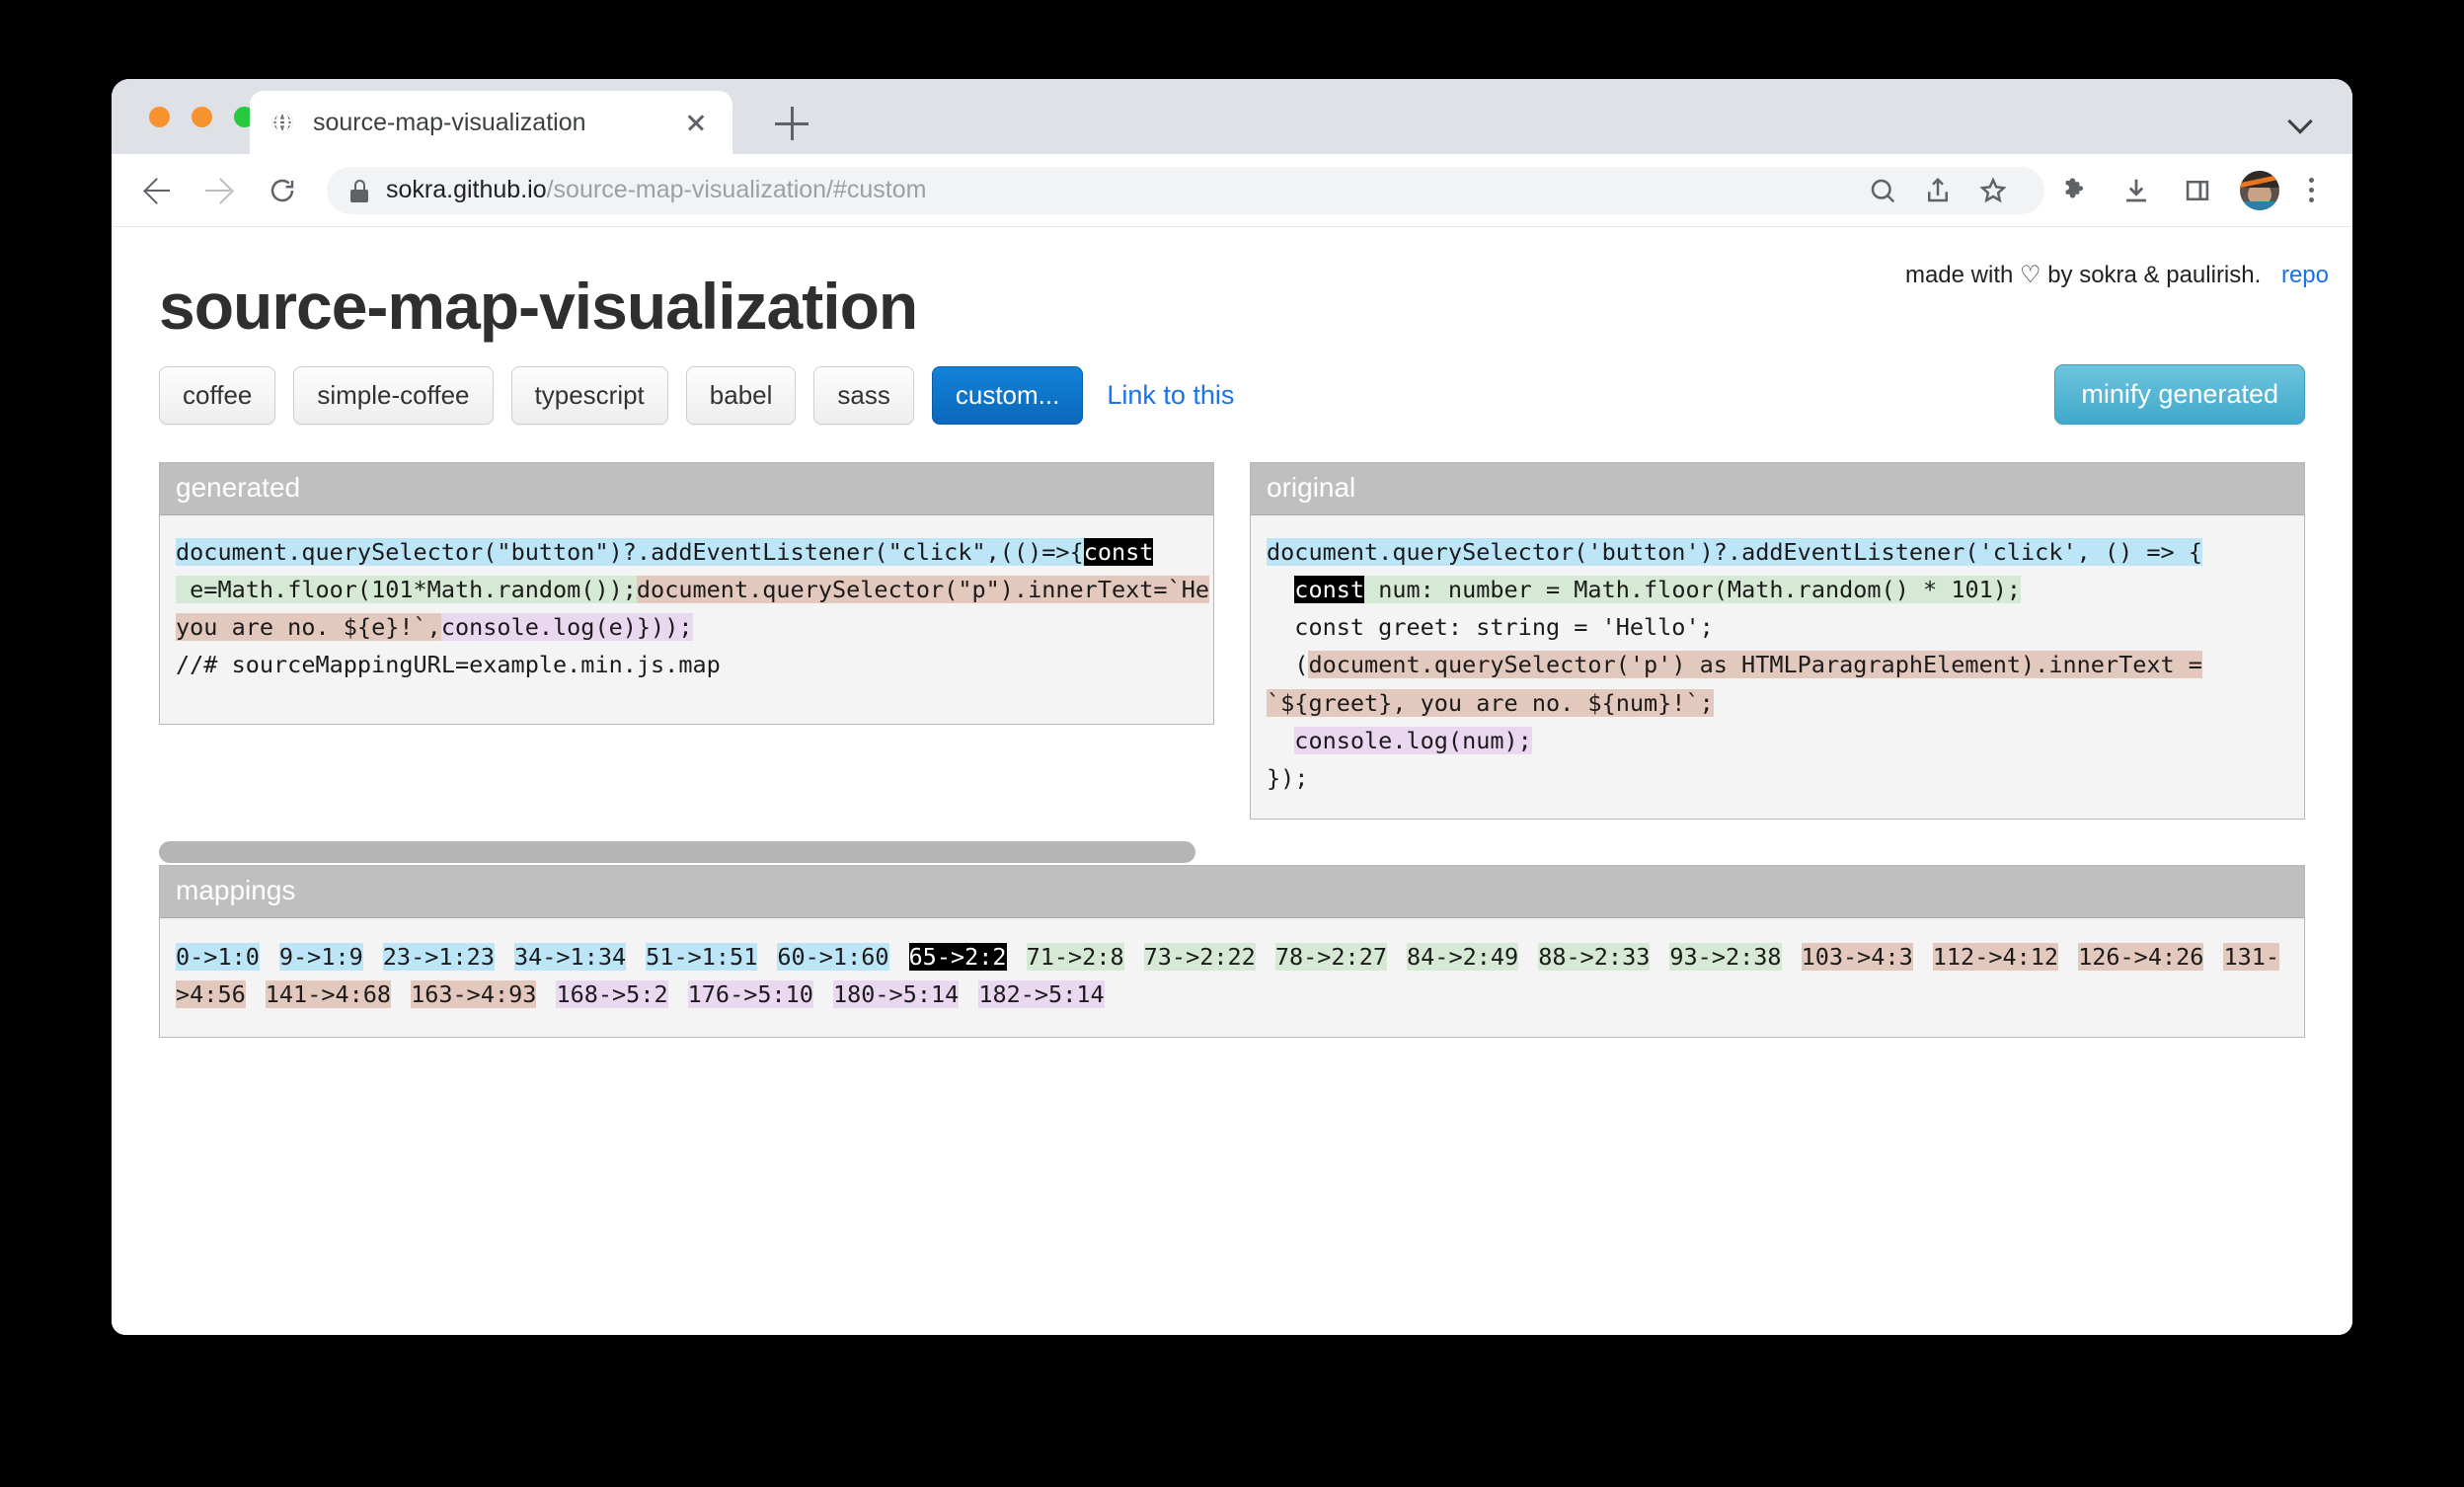  Describe the element at coordinates (1199, 957) in the screenshot. I see `mapping-entry: 73->2:22` at that location.